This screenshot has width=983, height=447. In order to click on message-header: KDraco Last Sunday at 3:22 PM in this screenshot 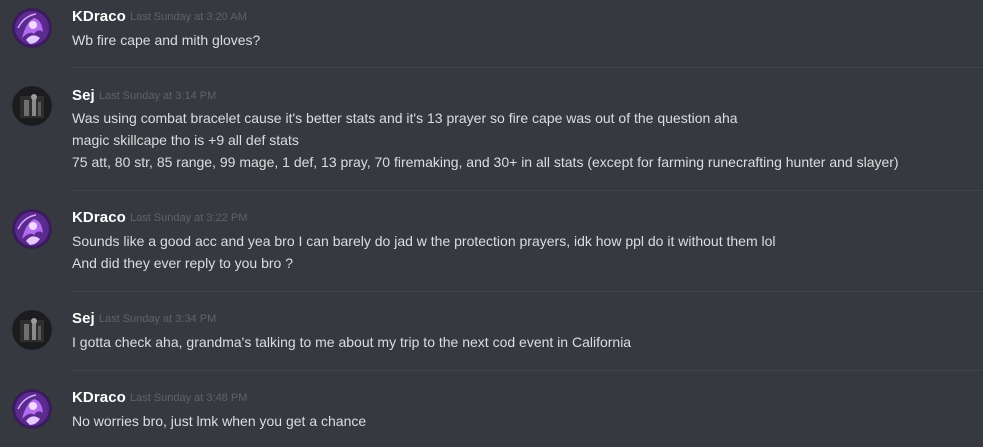, I will do `click(159, 219)`.